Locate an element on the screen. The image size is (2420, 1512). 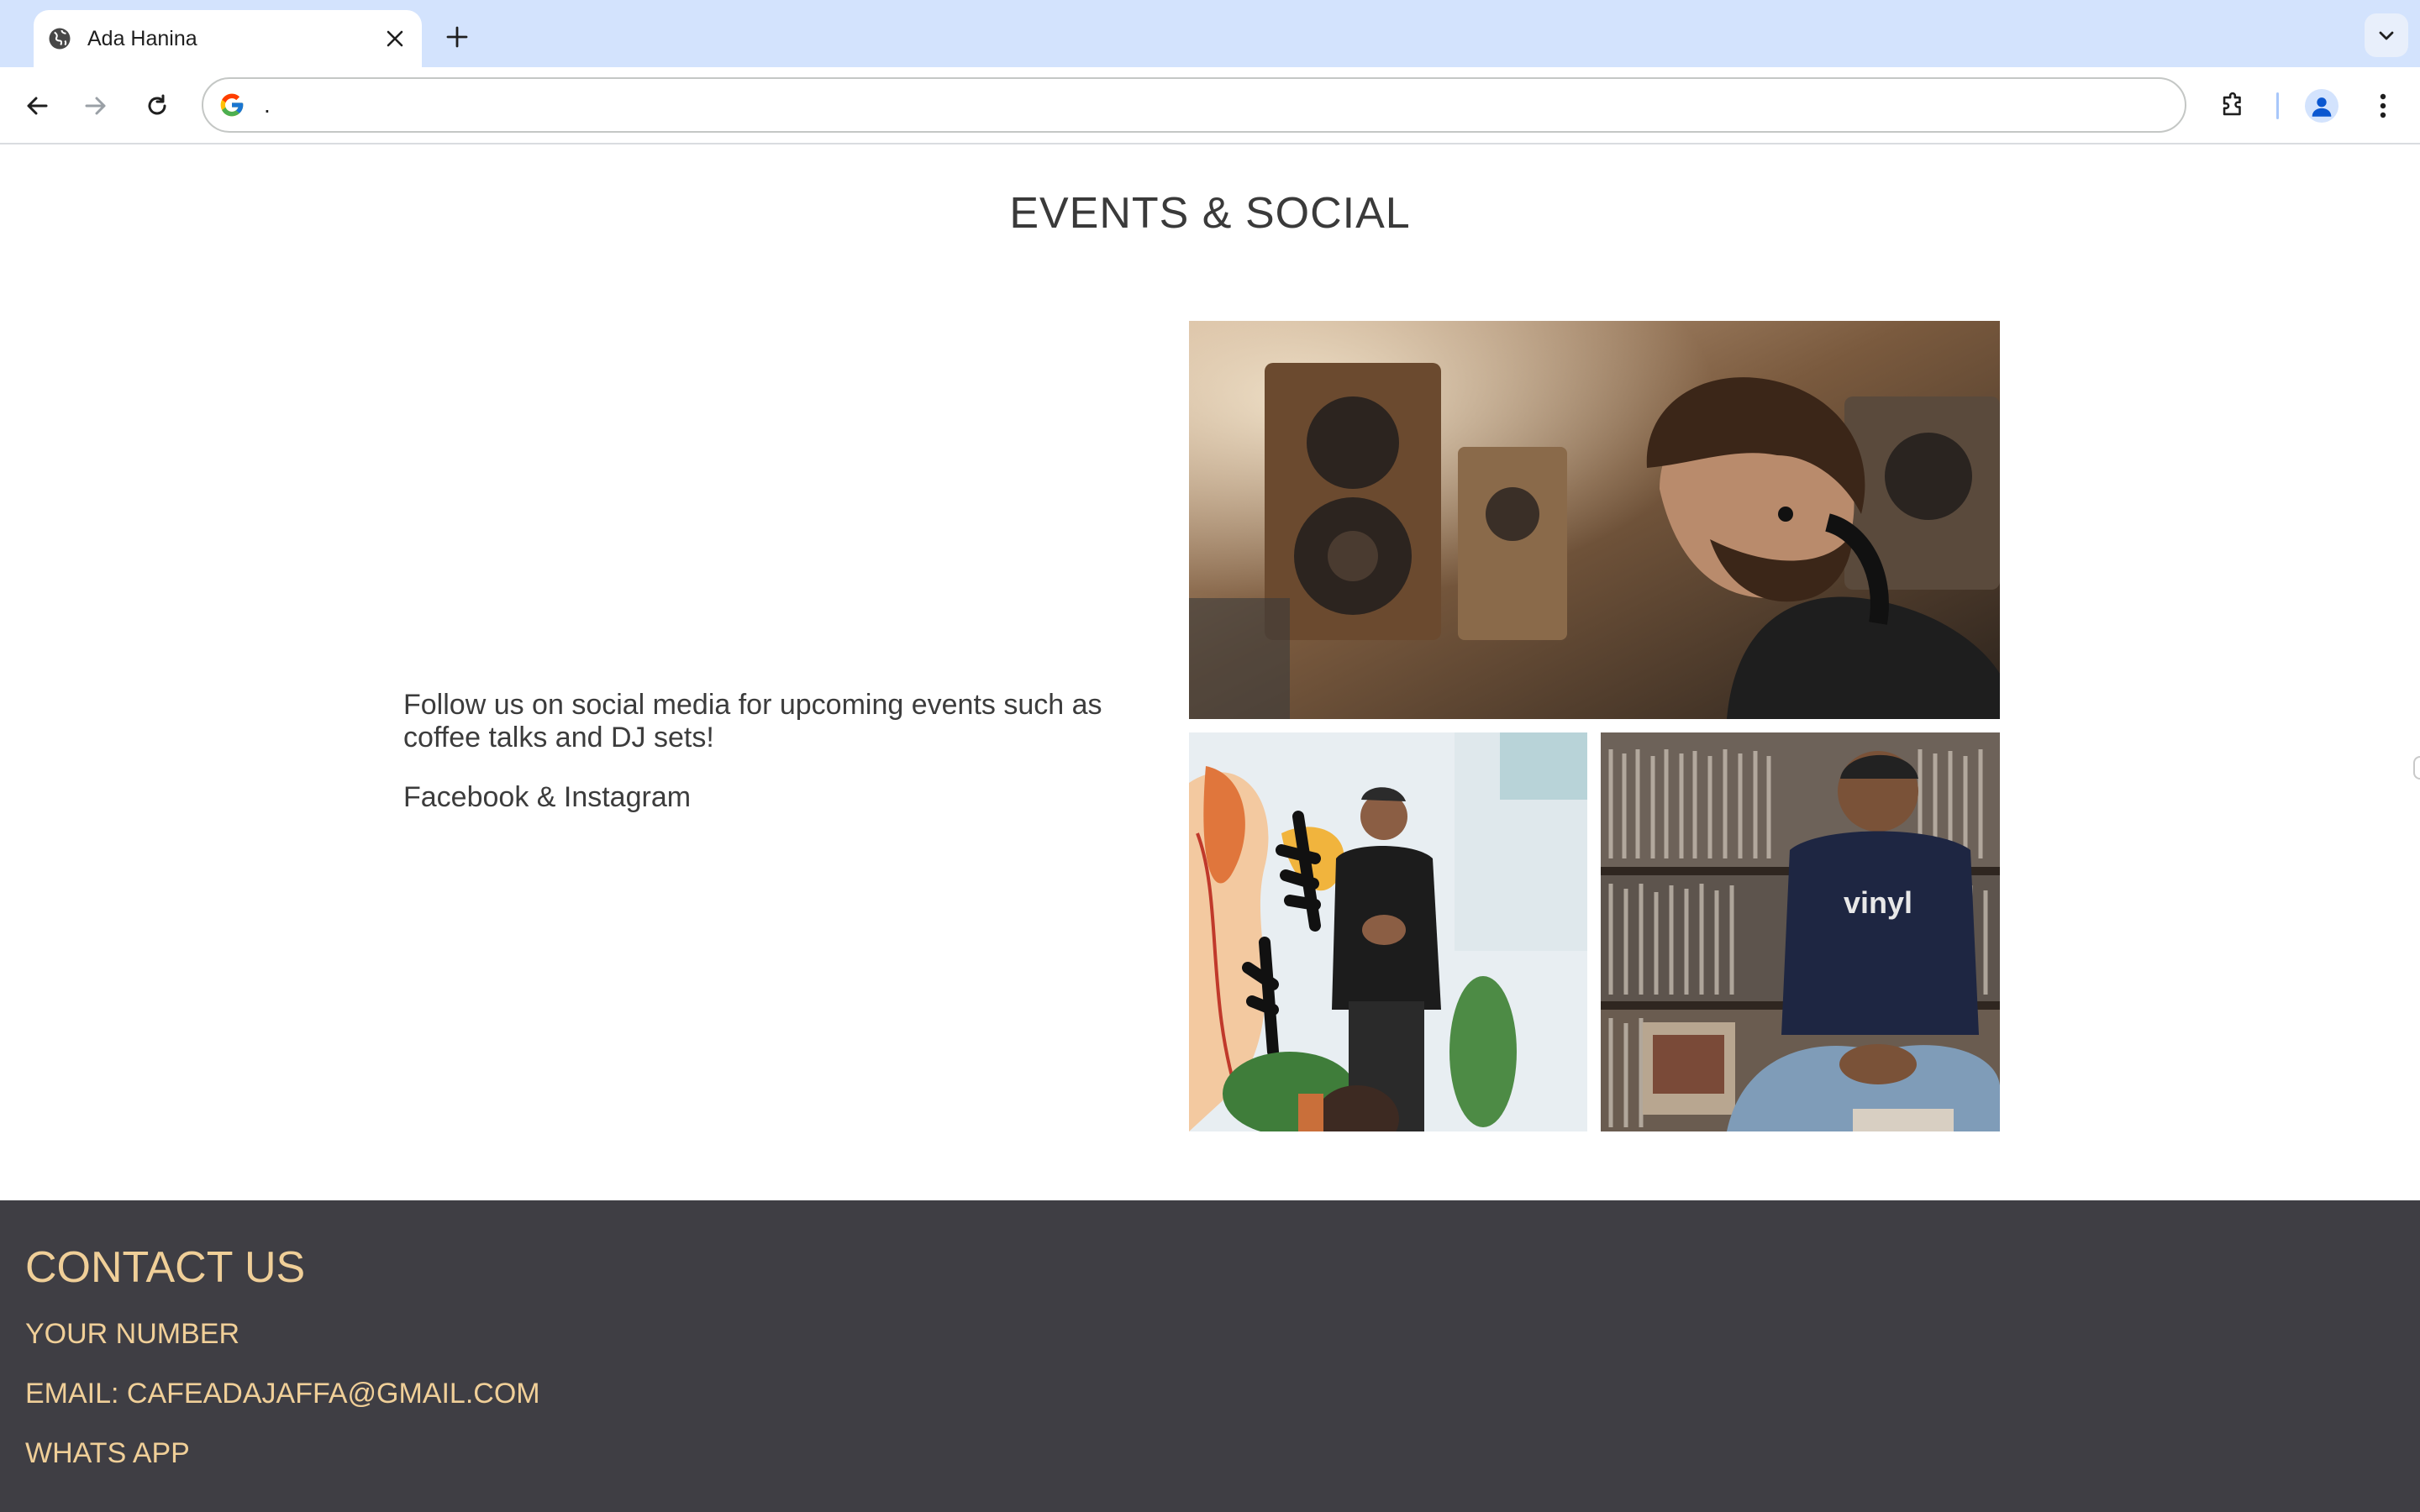
address-bar: . is located at coordinates (1194, 105).